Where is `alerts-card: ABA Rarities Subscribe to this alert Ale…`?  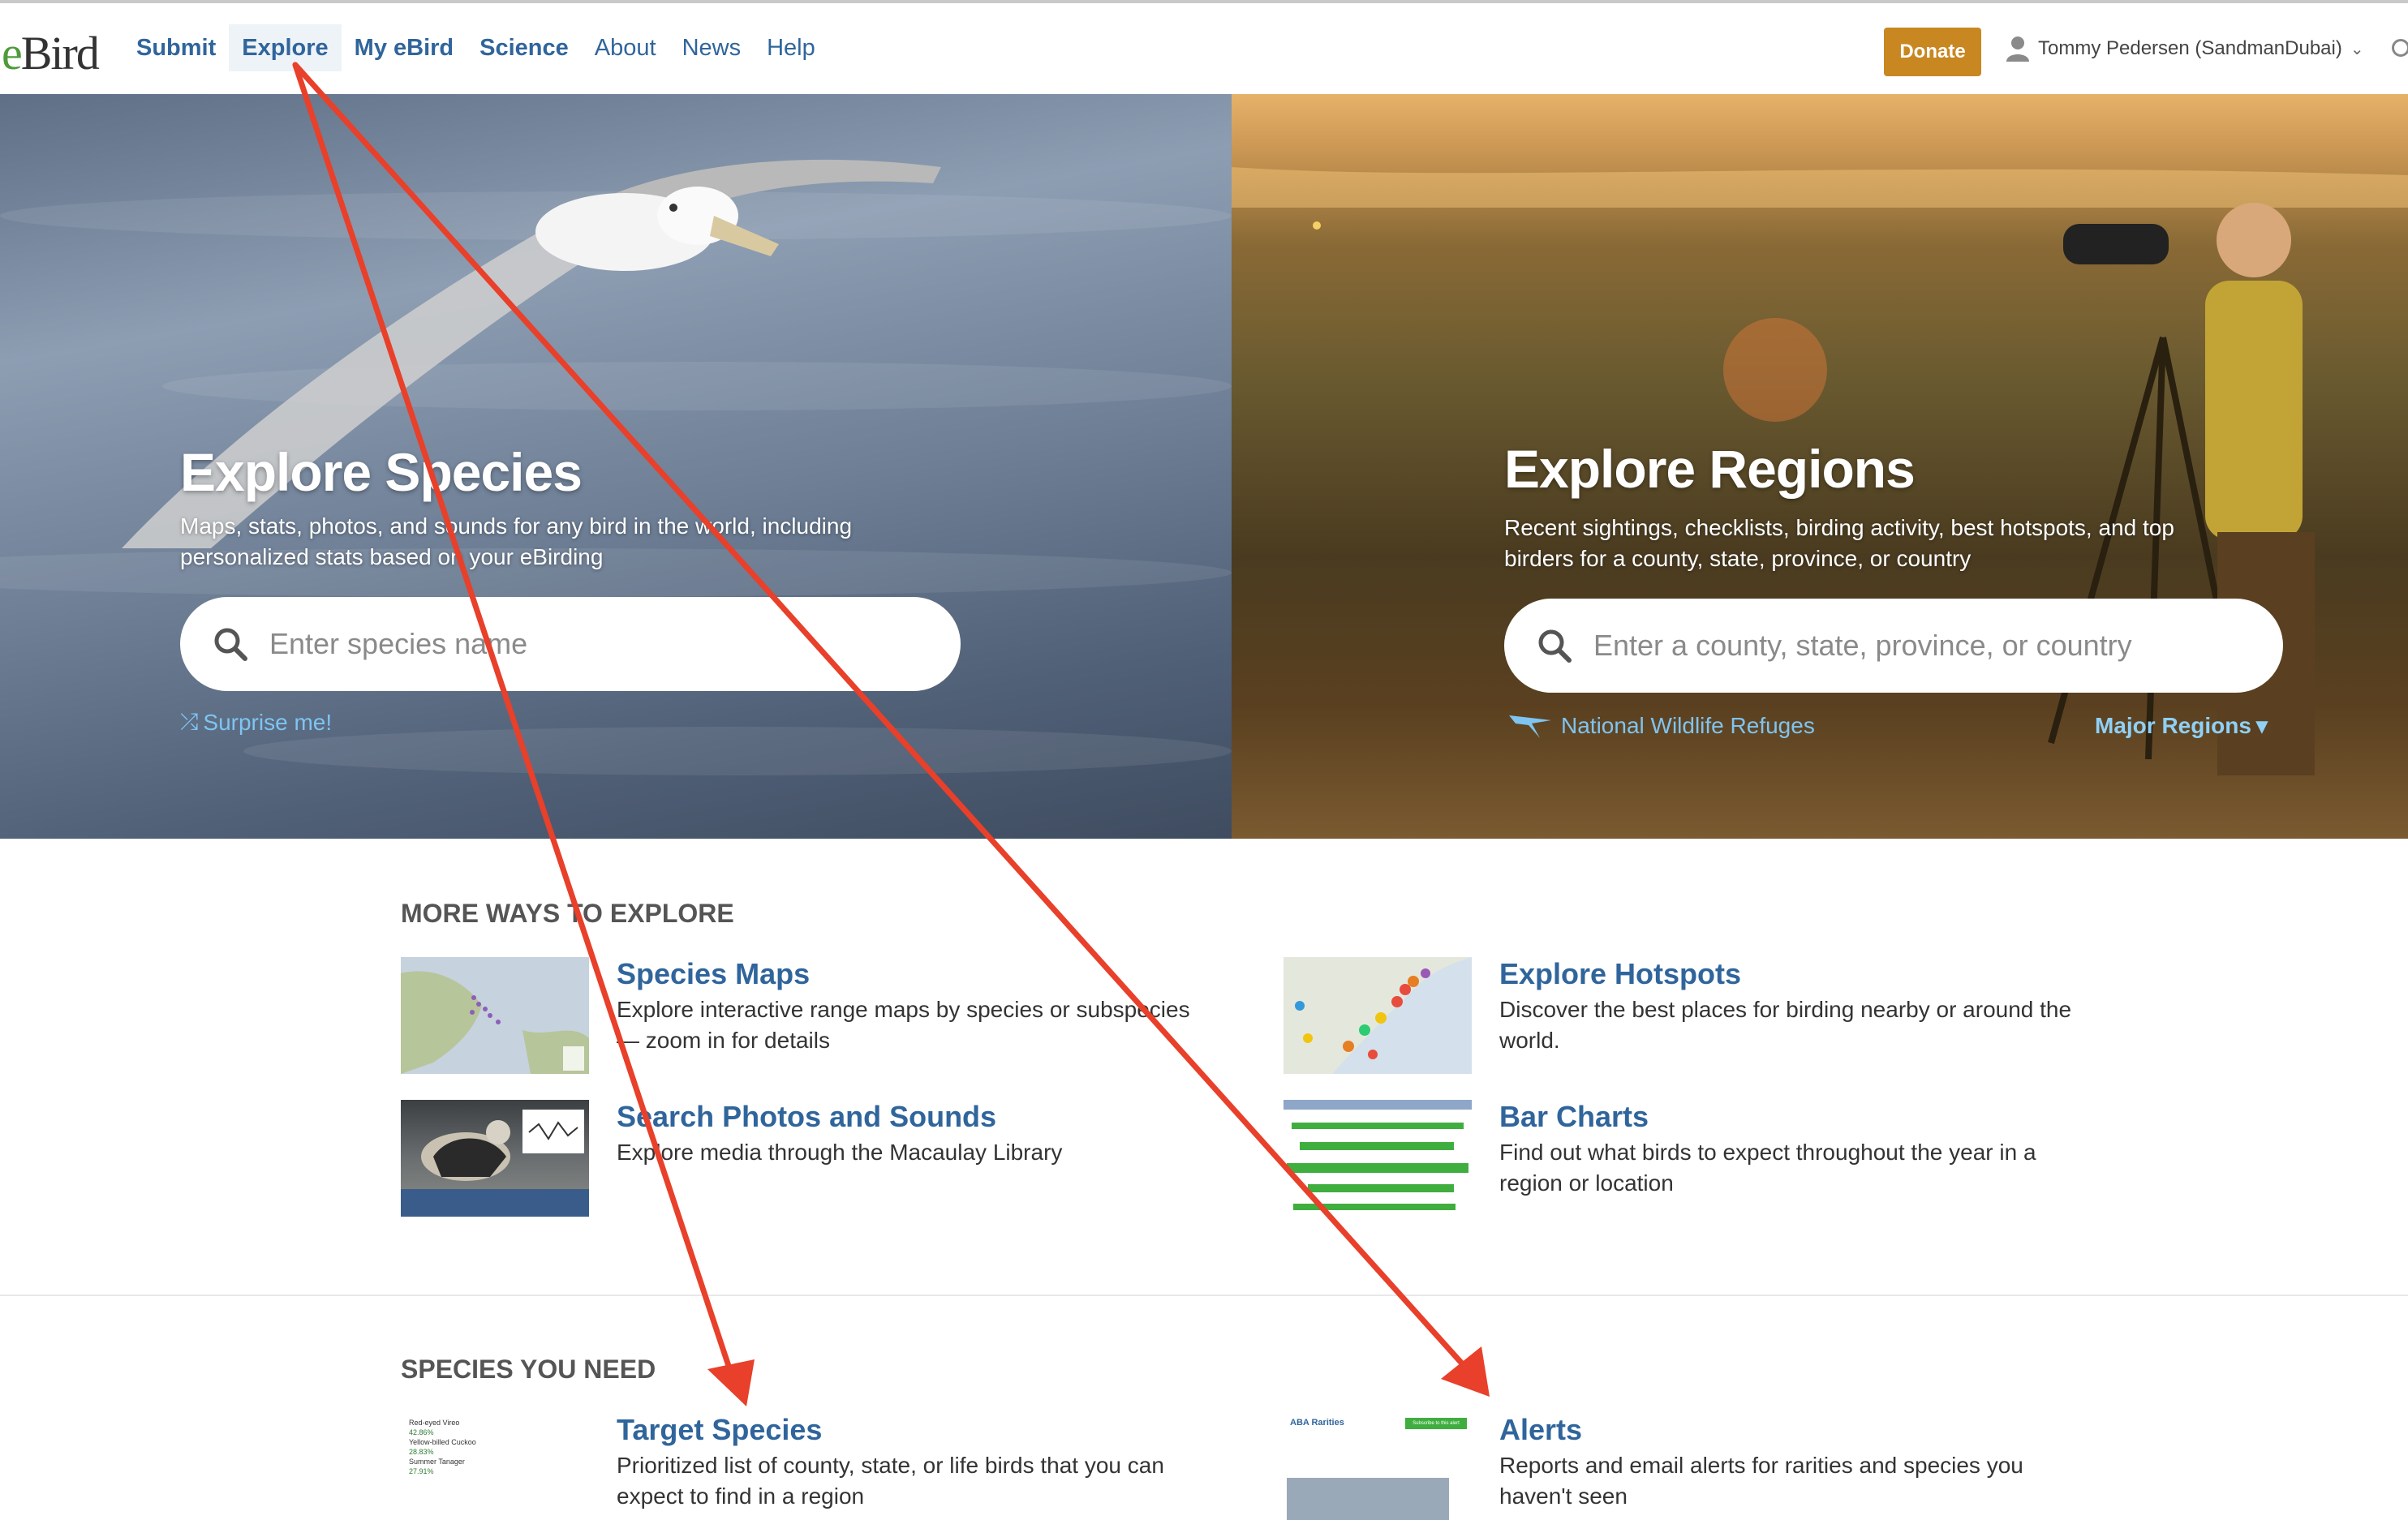 alerts-card: ABA Rarities Subscribe to this alert Ale… is located at coordinates (1689, 1466).